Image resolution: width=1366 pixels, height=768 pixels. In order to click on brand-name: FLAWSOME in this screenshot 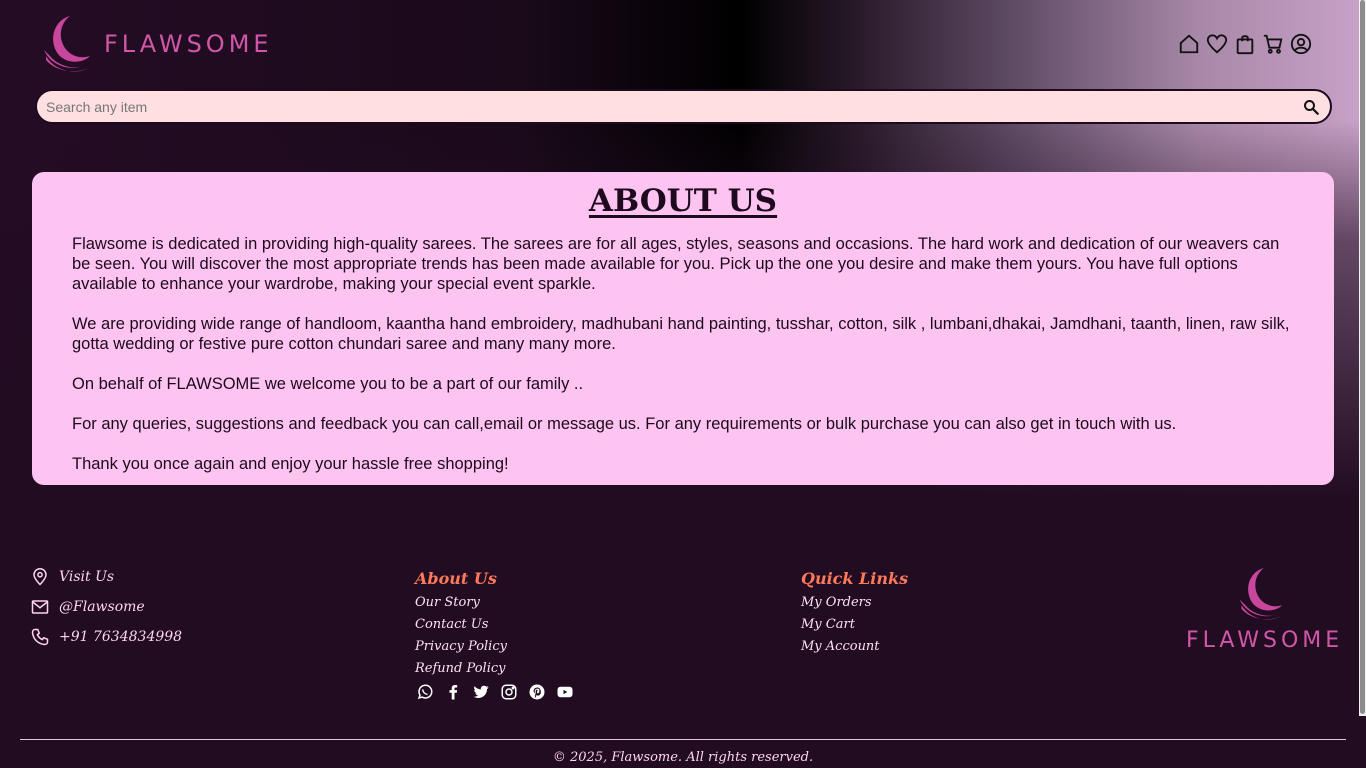, I will do `click(188, 44)`.